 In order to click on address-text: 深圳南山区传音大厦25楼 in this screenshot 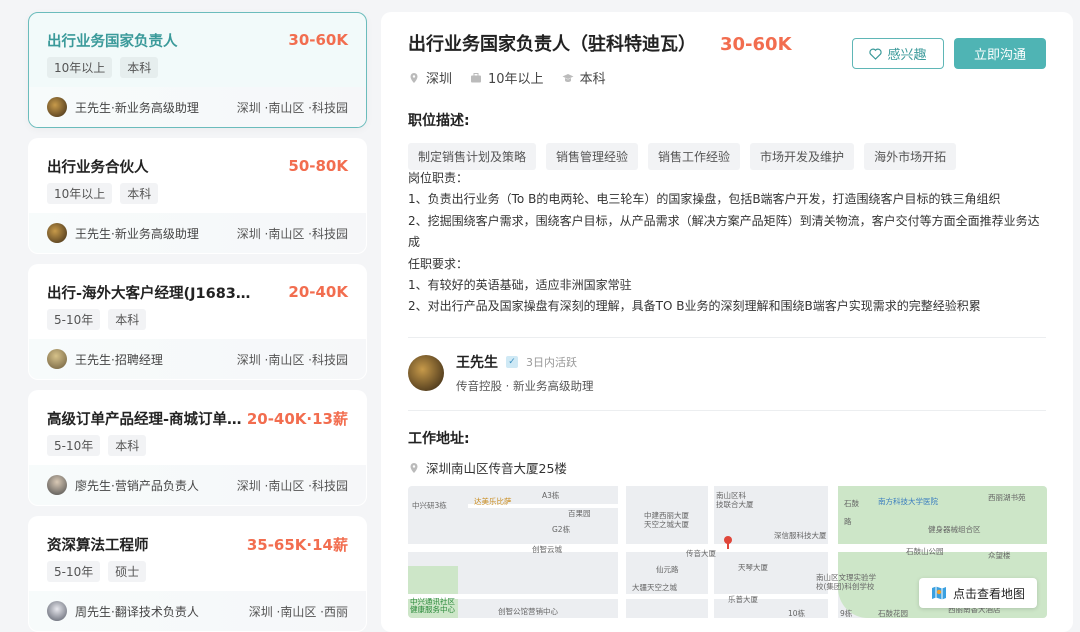, I will do `click(496, 468)`.